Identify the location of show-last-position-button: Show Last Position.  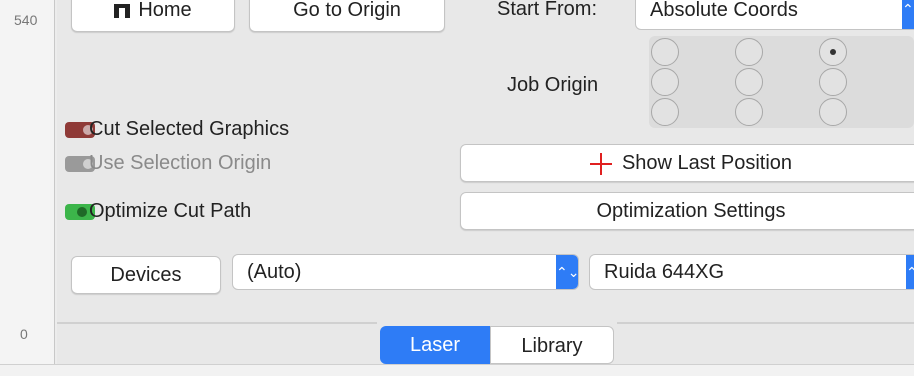
(687, 163).